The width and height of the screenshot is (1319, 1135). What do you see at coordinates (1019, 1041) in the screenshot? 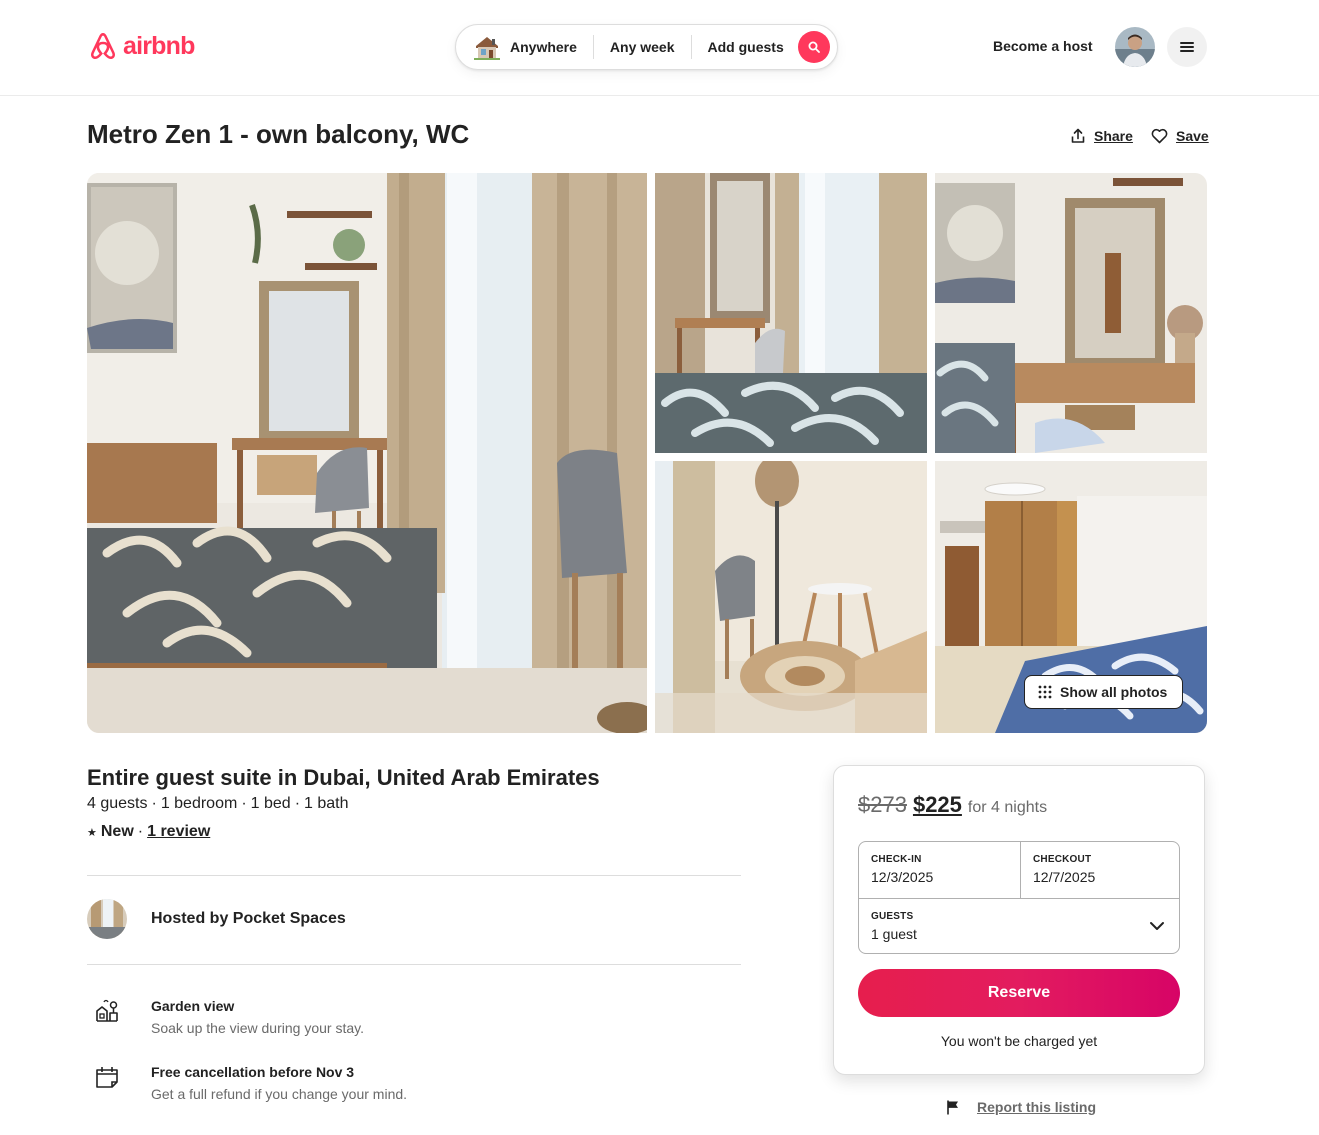
I see `charge-note: You won't be charged yet` at bounding box center [1019, 1041].